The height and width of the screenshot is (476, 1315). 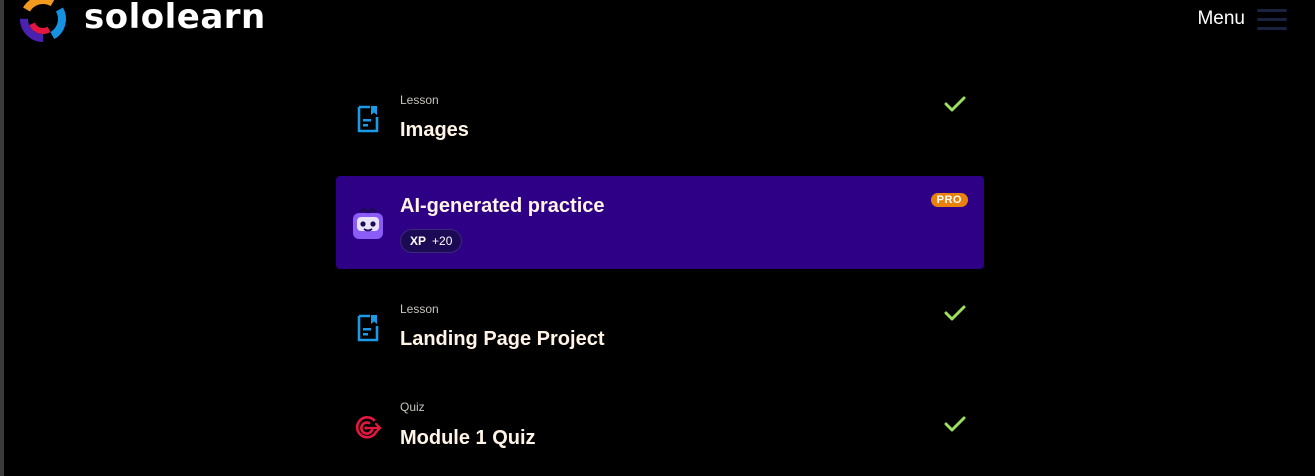 I want to click on item-title: Landing Page Project, so click(x=502, y=339).